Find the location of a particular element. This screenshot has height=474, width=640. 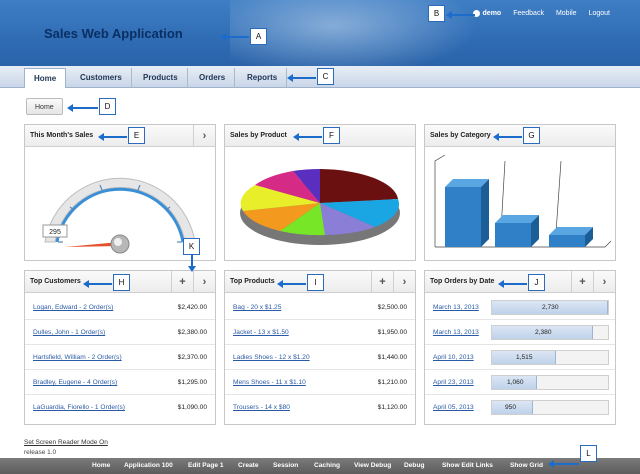

pie-chart is located at coordinates (320, 207).